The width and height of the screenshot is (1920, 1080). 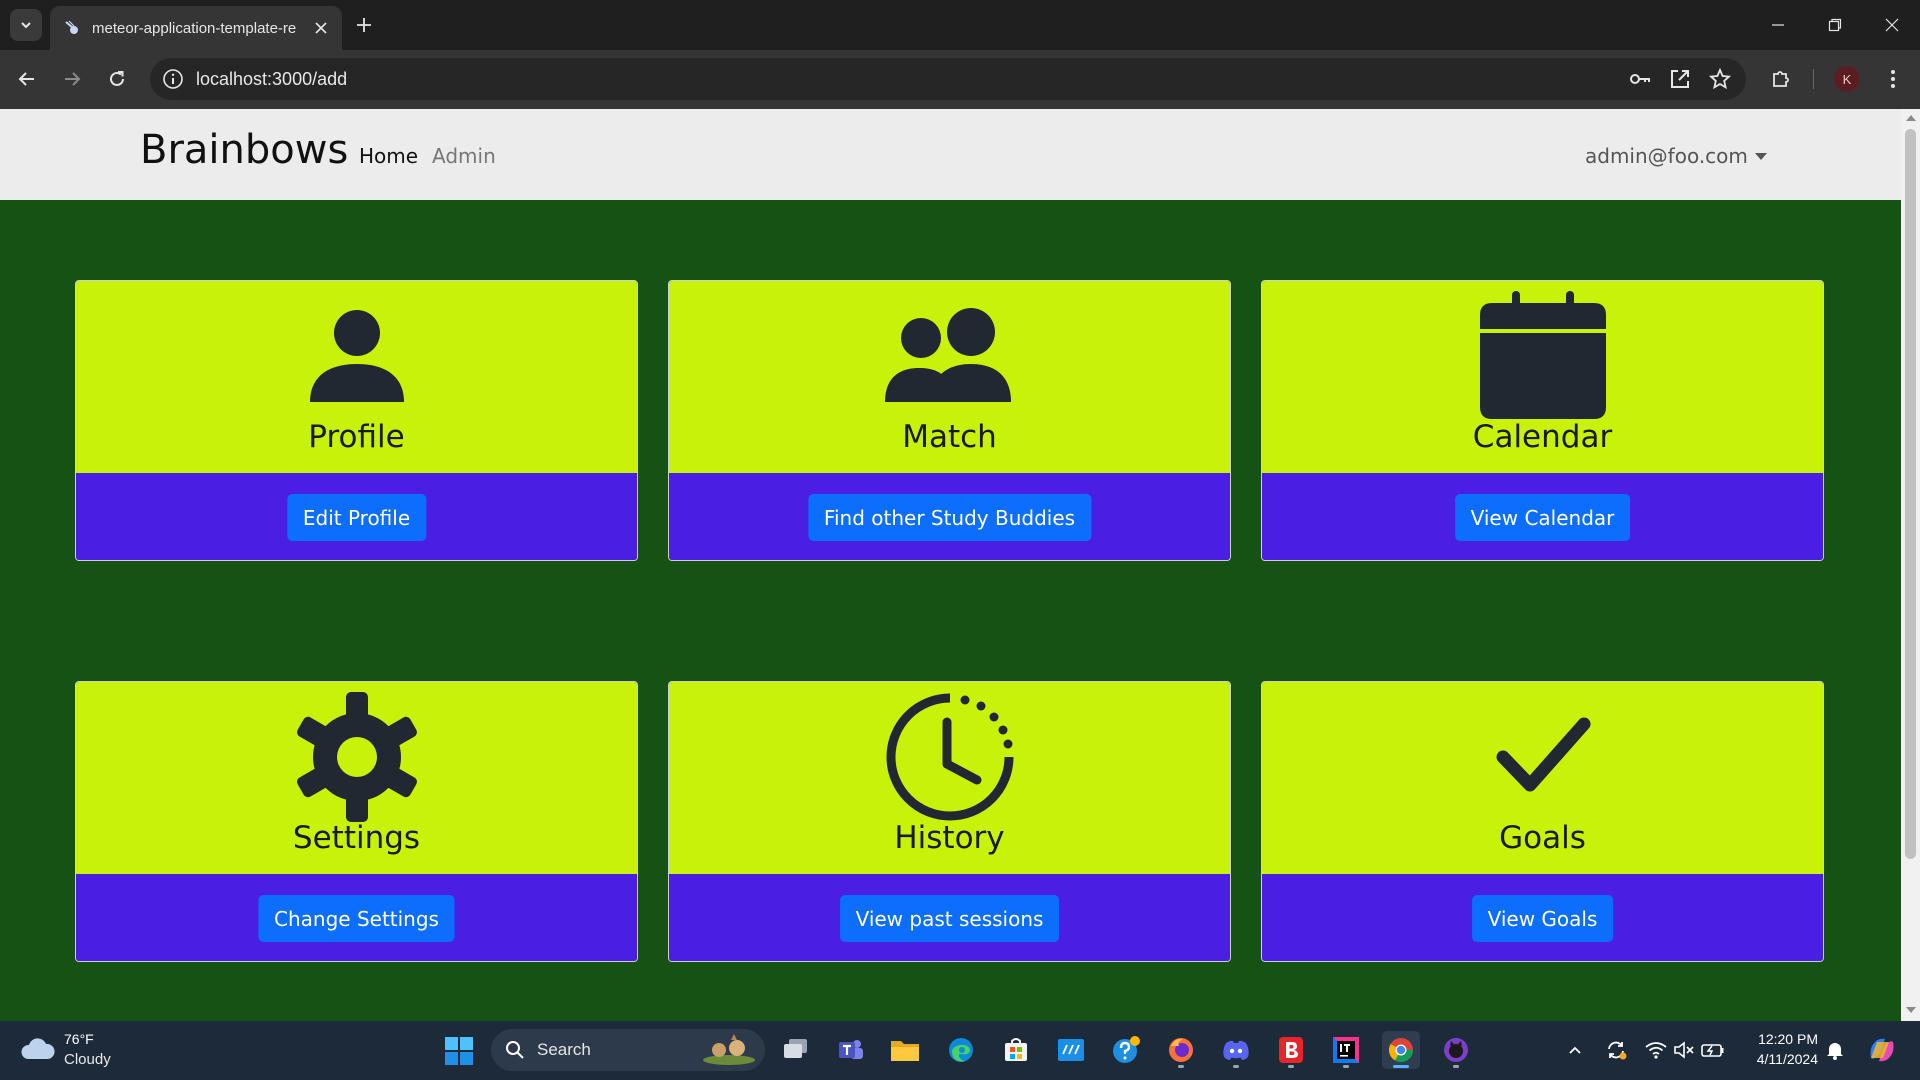 I want to click on taskbar-app-file-explorer, so click(x=905, y=1050).